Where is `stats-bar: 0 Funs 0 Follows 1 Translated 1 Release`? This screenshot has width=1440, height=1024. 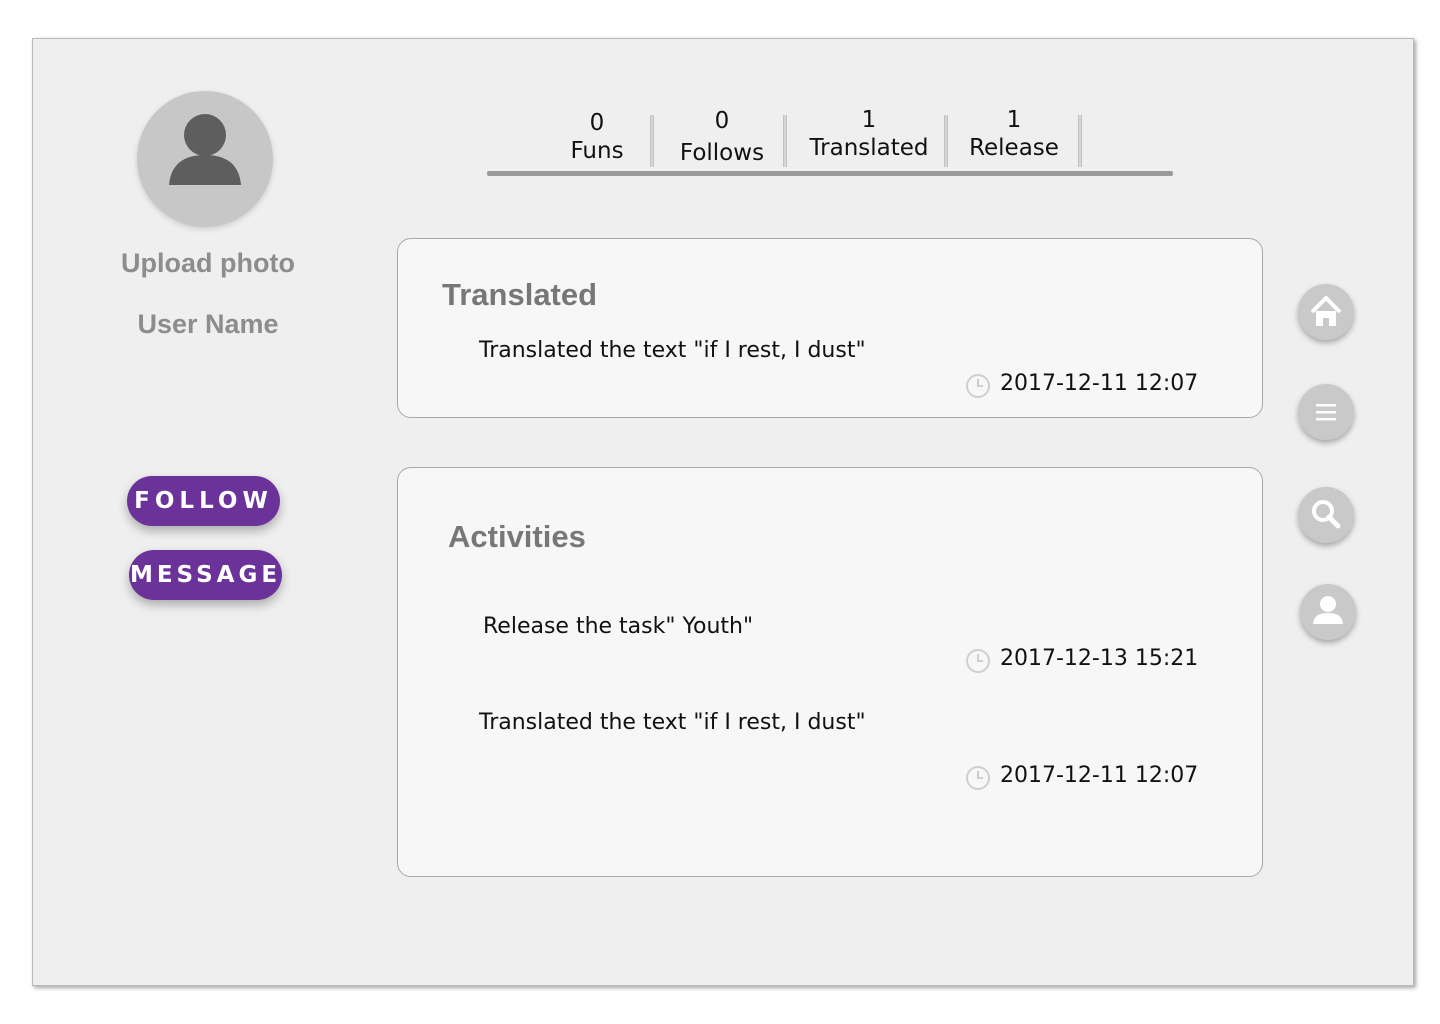
stats-bar: 0 Funs 0 Follows 1 Translated 1 Release is located at coordinates (830, 142).